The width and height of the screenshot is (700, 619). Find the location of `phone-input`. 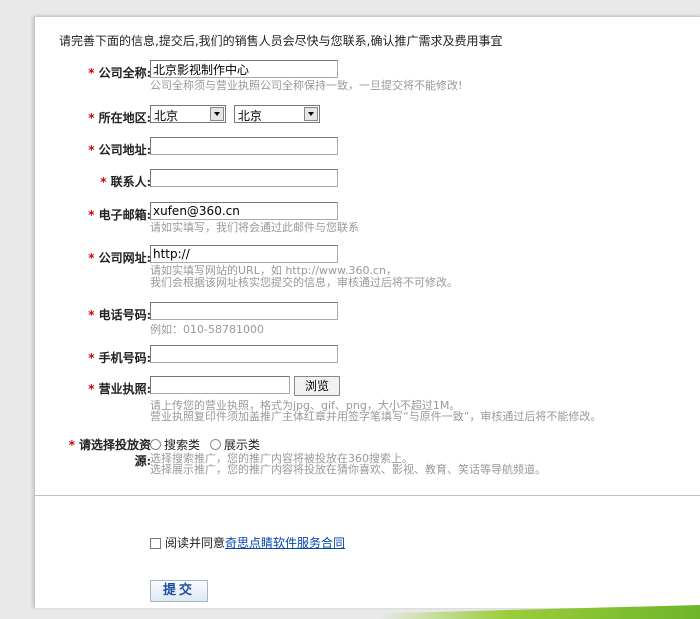

phone-input is located at coordinates (244, 311).